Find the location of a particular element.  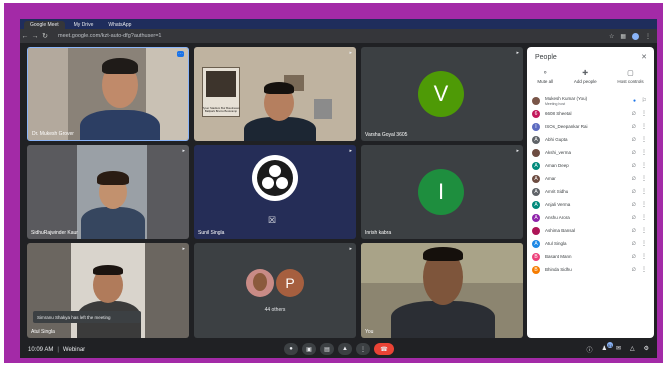

participant-row: Ashima Bansal ∅ ⋮ is located at coordinates (590, 230).